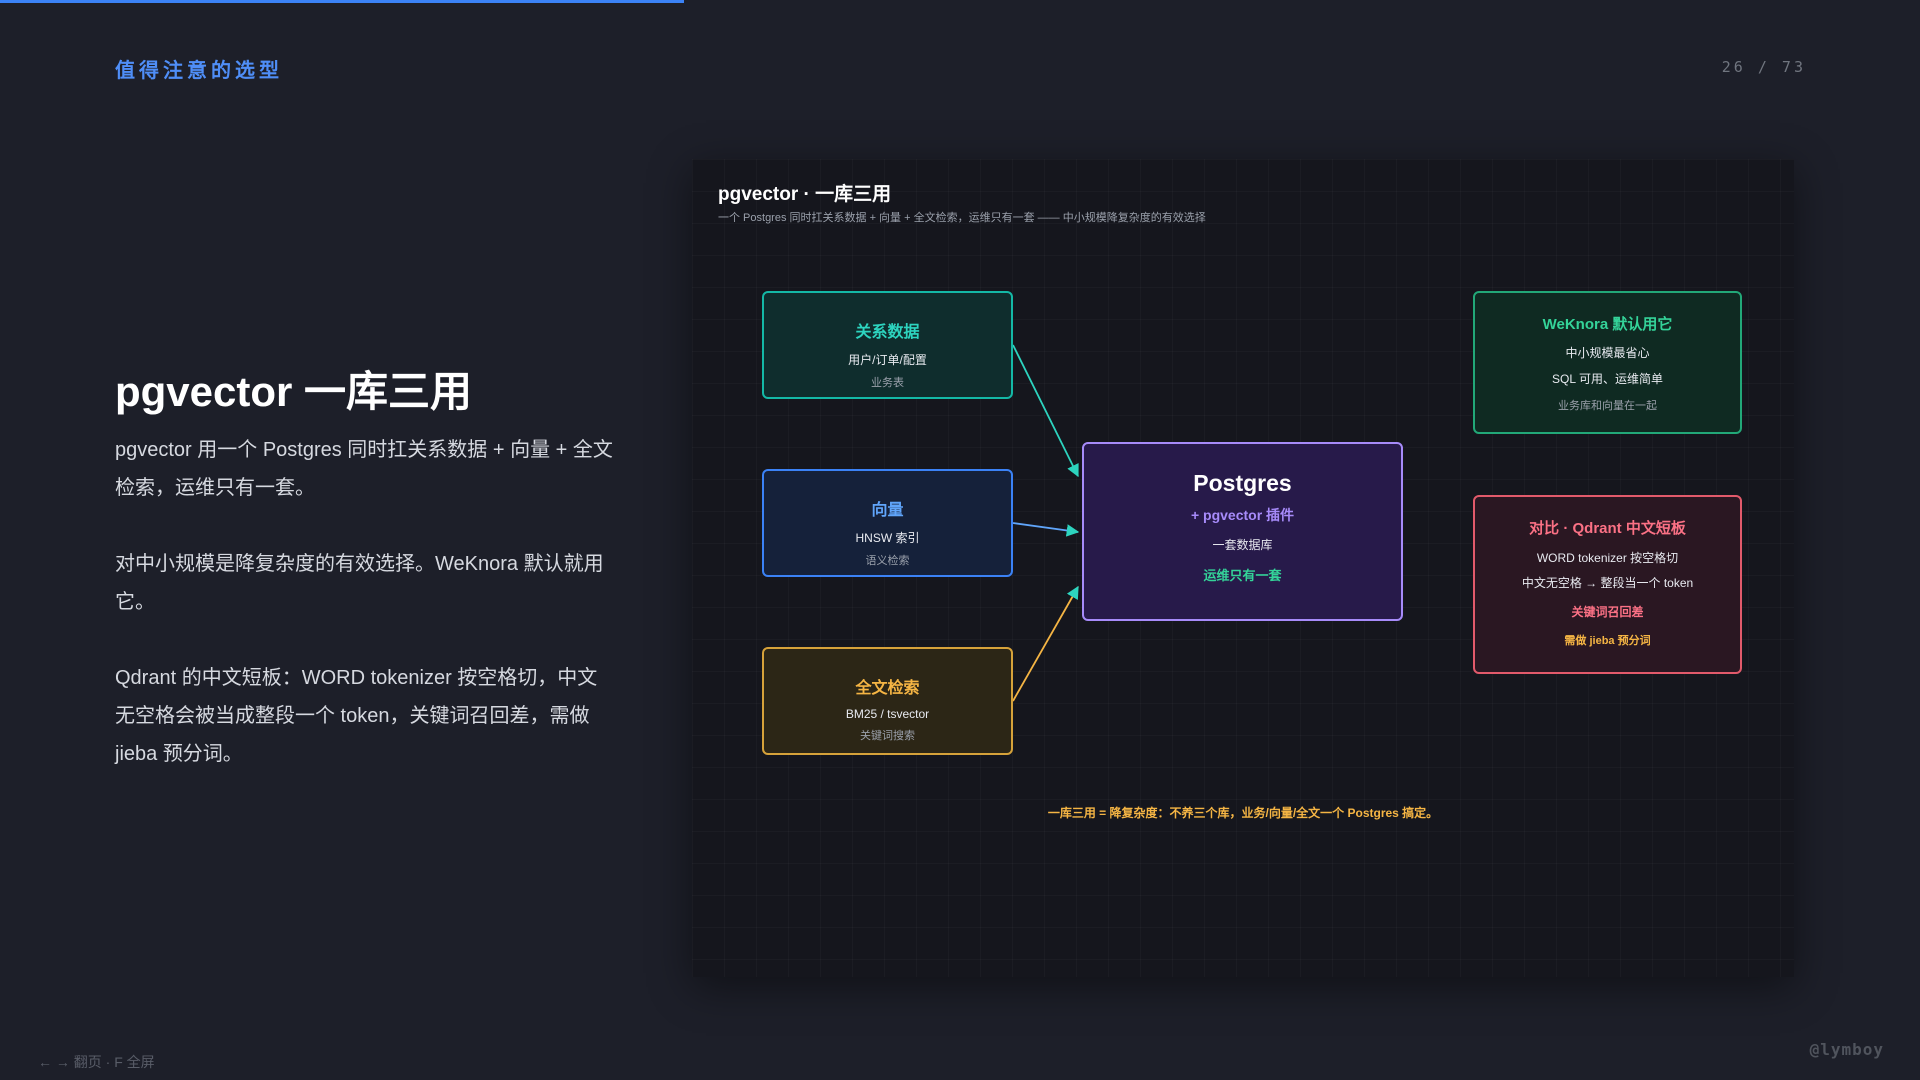  Describe the element at coordinates (1607, 406) in the screenshot. I see `weknora-sub: 业务库和向量在一起` at that location.